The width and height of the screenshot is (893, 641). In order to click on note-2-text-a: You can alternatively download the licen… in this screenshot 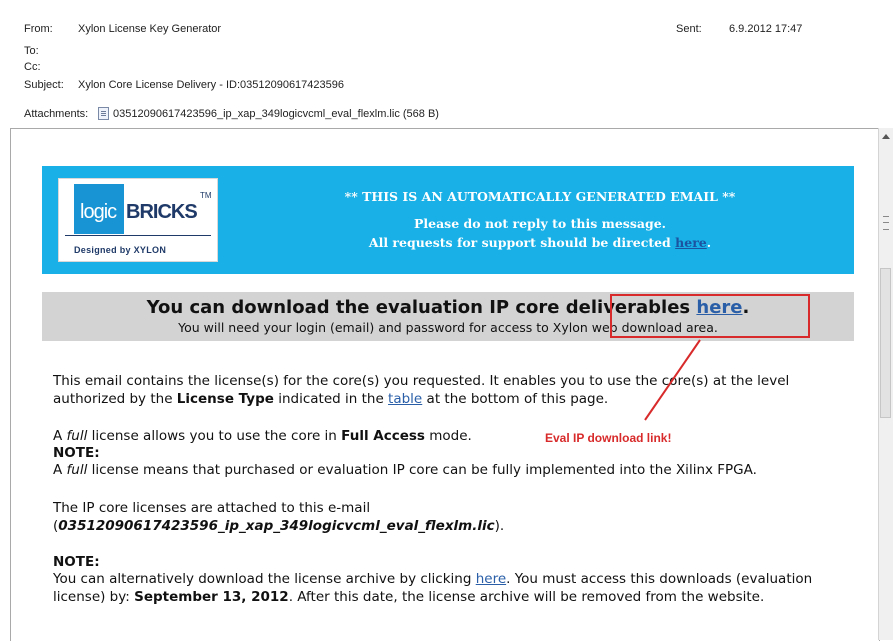, I will do `click(264, 579)`.